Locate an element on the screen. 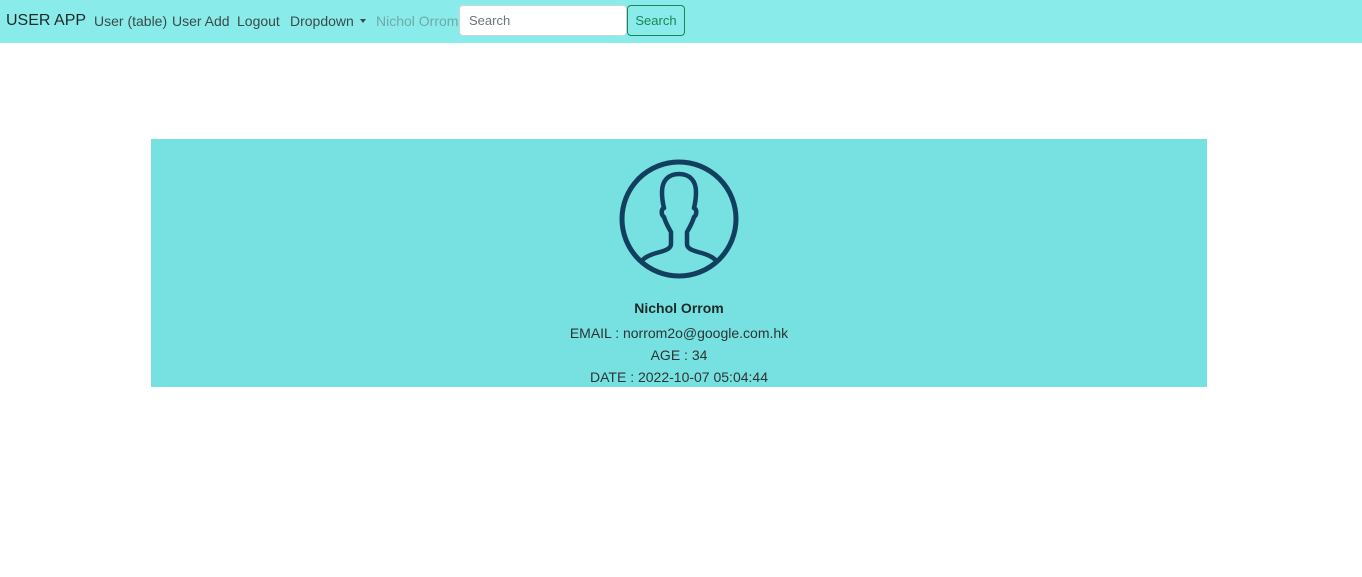 This screenshot has width=1362, height=577. user-avatar-icon is located at coordinates (679, 219).